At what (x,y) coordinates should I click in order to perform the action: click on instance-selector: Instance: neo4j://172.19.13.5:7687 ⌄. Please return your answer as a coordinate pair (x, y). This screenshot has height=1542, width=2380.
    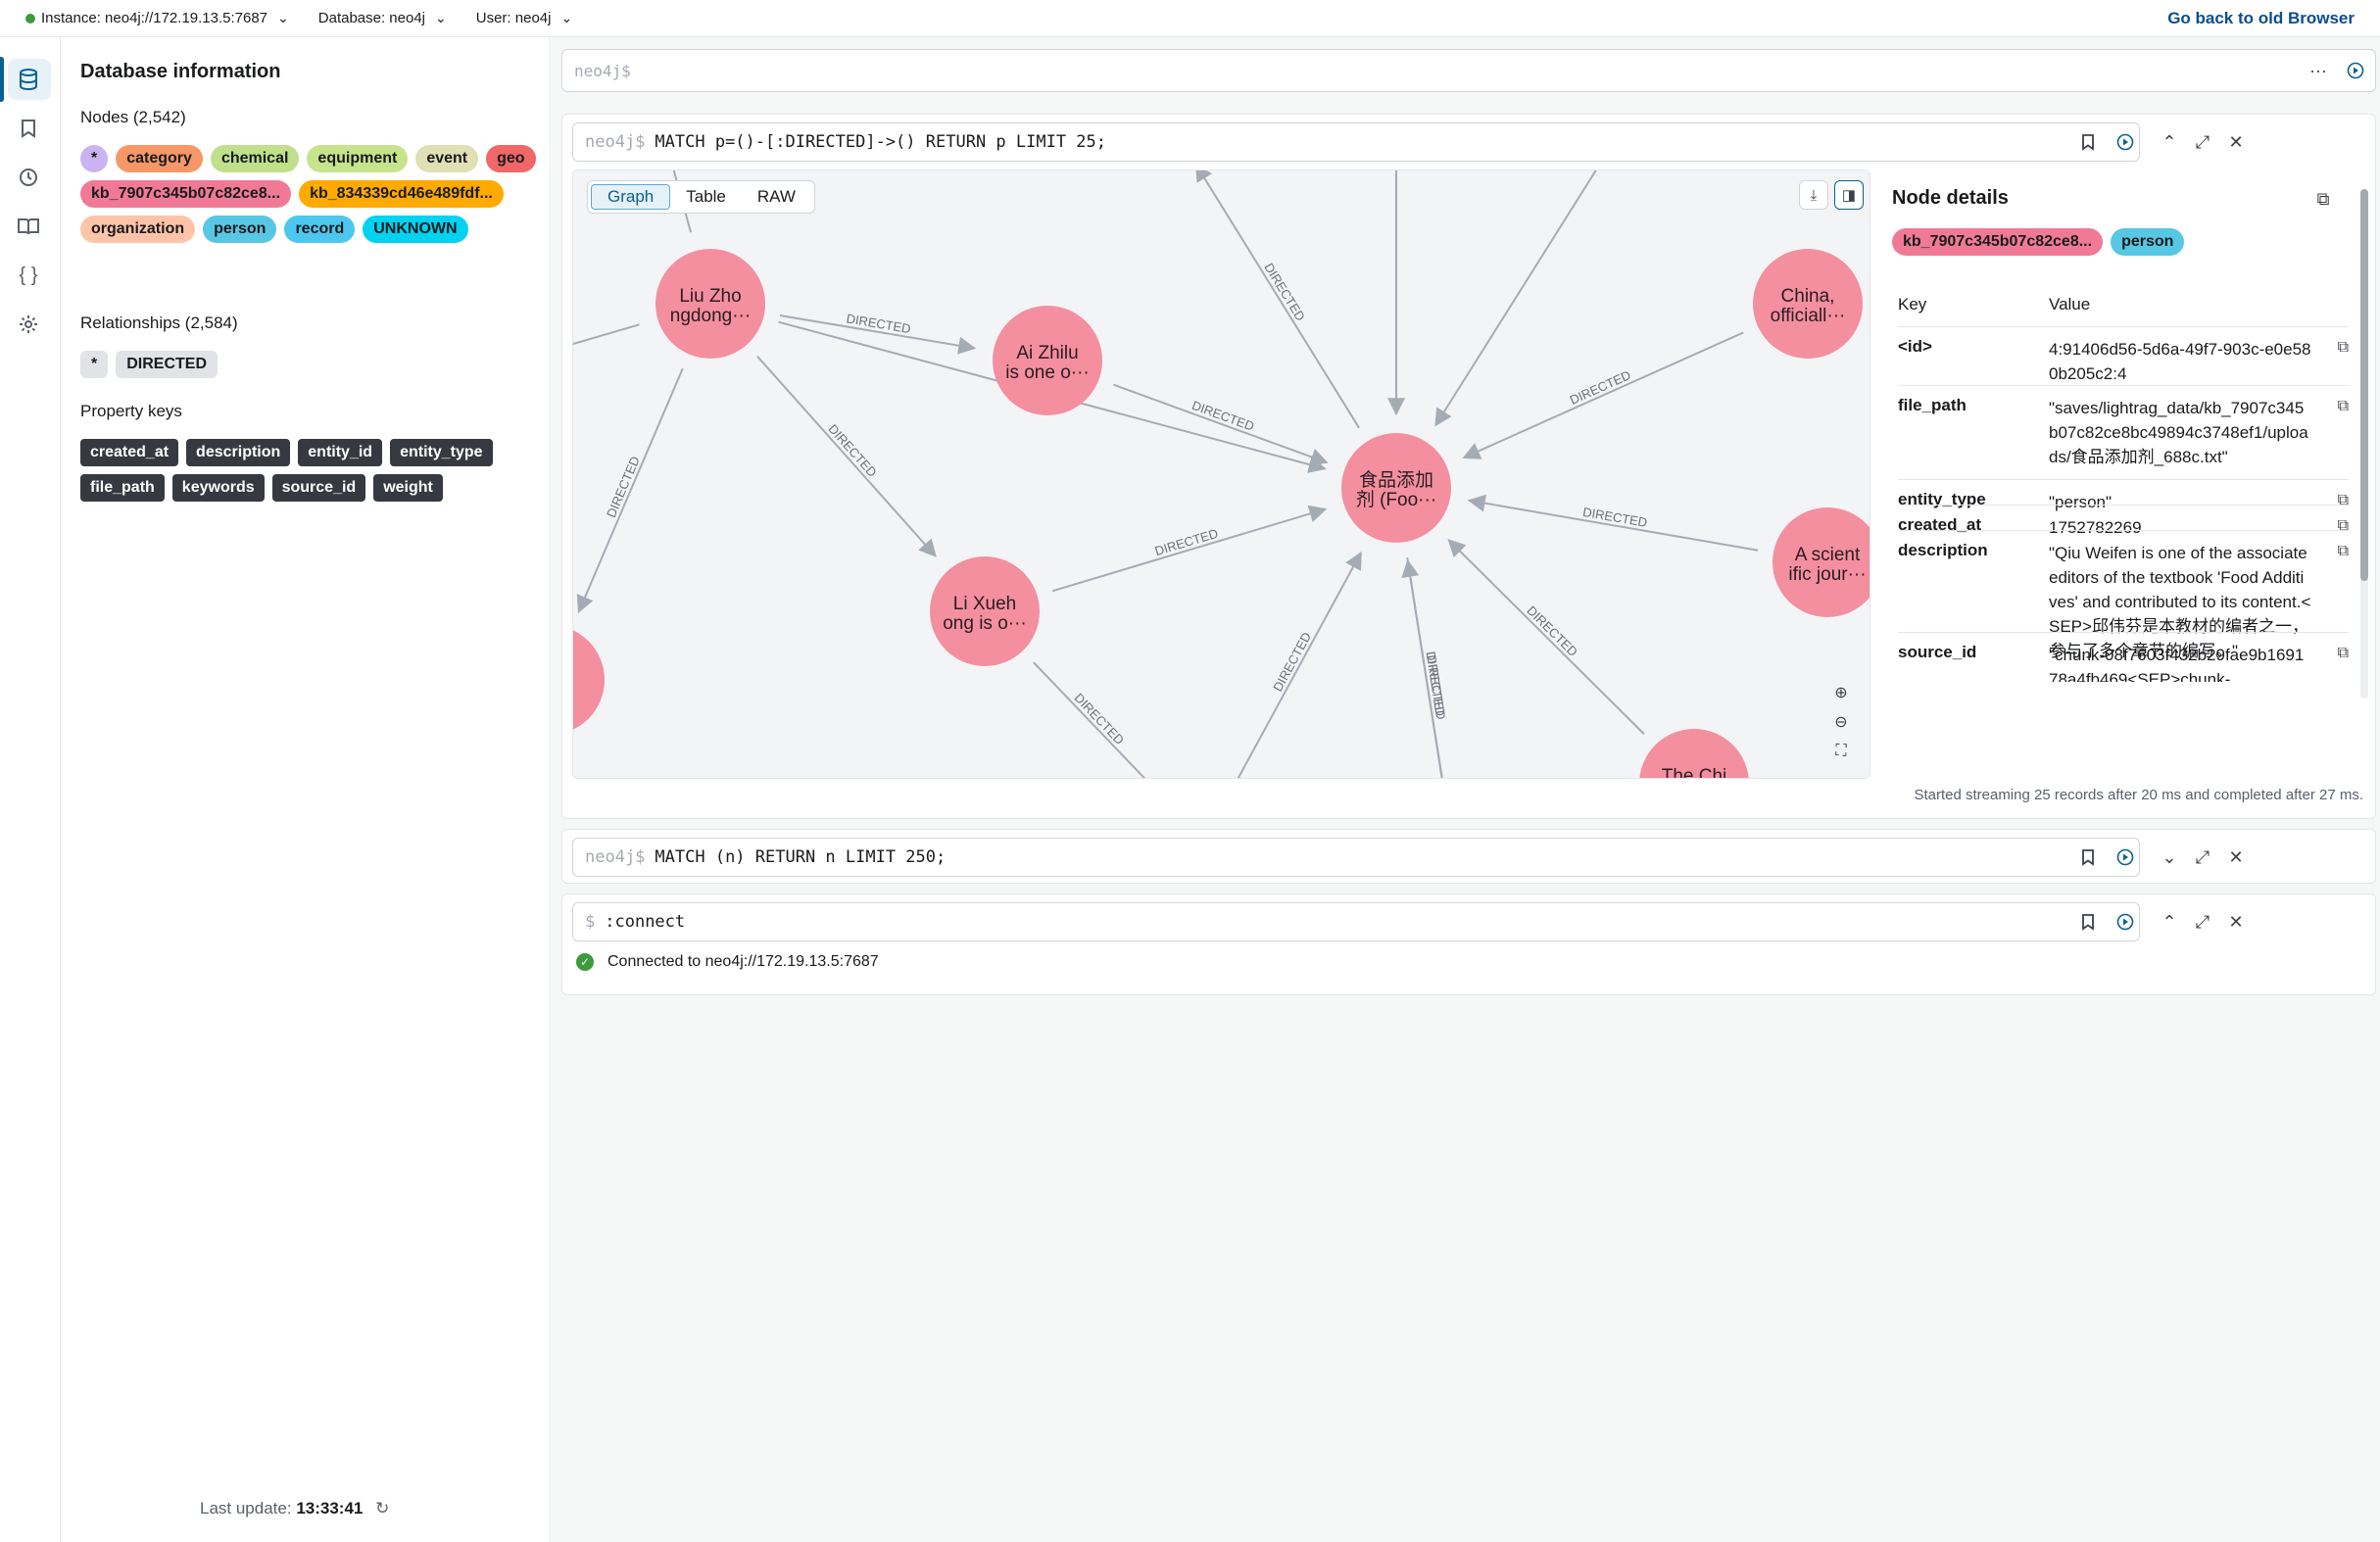
    Looking at the image, I should click on (157, 18).